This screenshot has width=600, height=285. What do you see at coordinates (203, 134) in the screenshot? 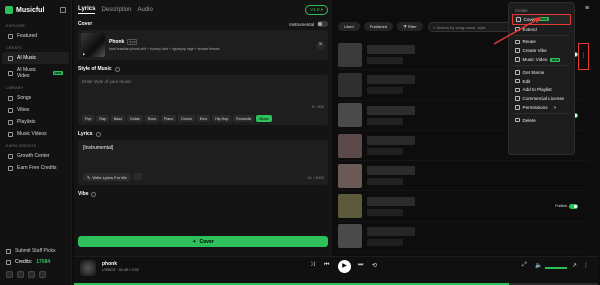
I see `lyrics-heading: Lyrics` at bounding box center [203, 134].